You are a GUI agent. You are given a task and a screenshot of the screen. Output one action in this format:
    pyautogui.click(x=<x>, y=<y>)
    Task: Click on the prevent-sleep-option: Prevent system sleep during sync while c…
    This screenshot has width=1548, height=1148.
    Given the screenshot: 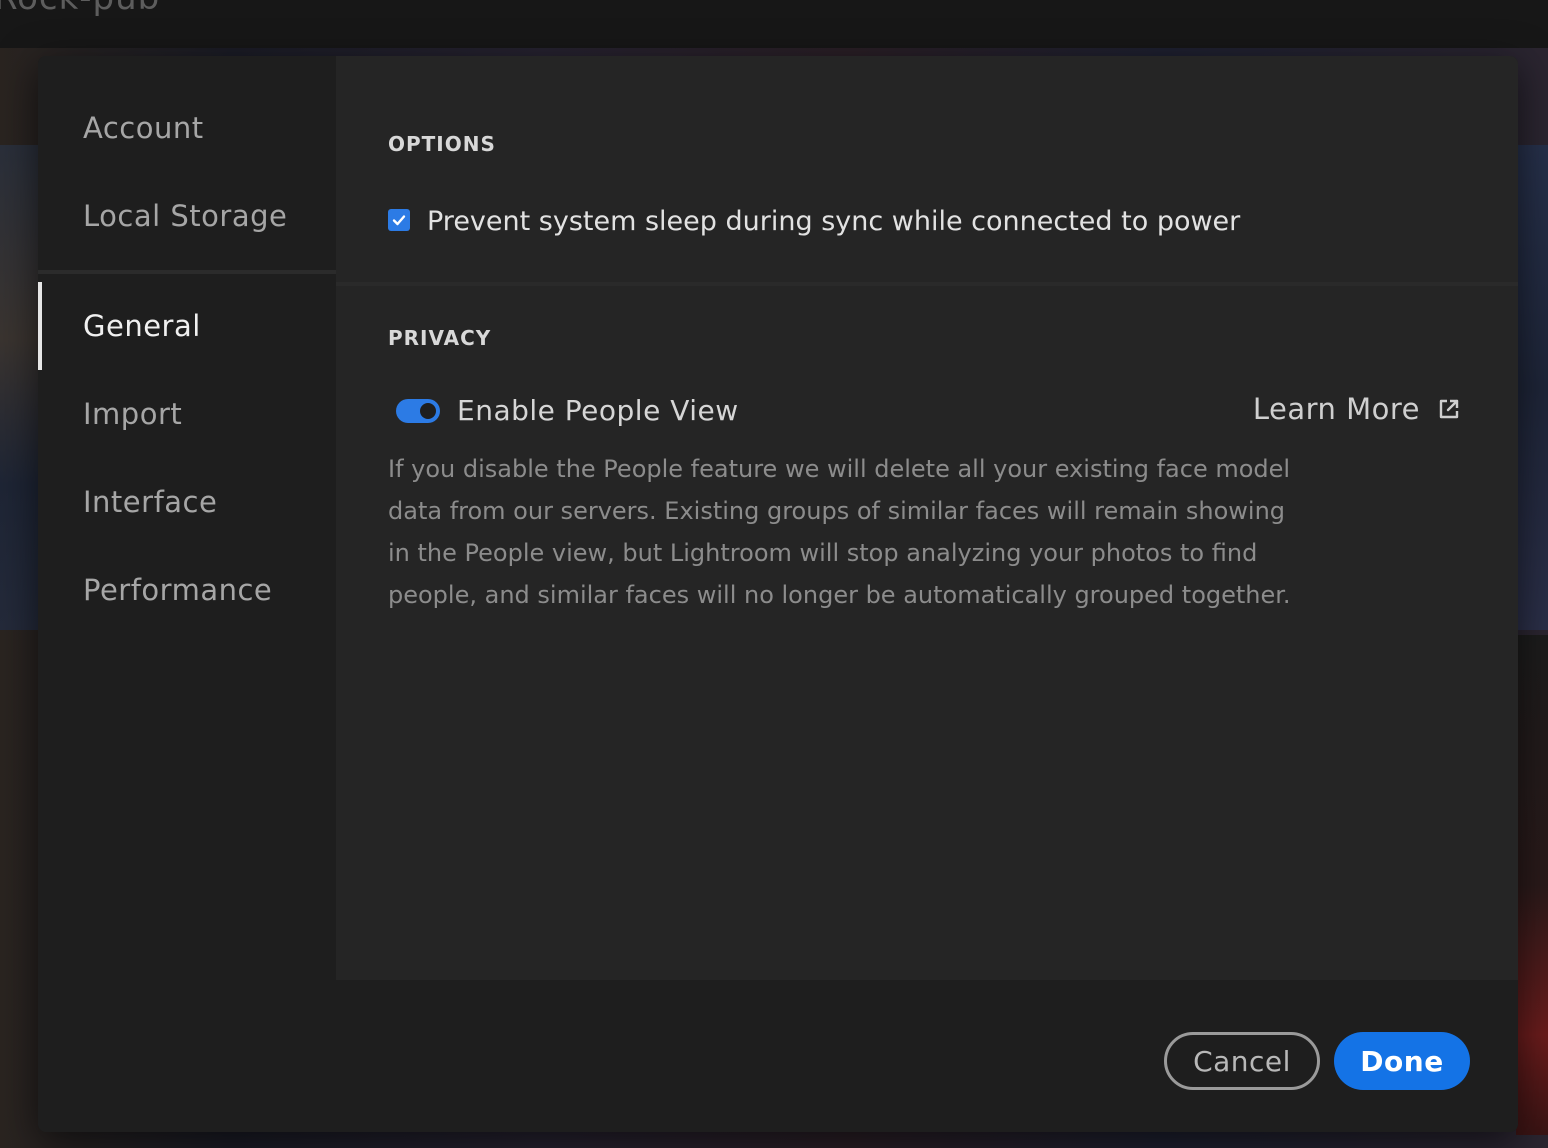 What is the action you would take?
    pyautogui.click(x=814, y=221)
    